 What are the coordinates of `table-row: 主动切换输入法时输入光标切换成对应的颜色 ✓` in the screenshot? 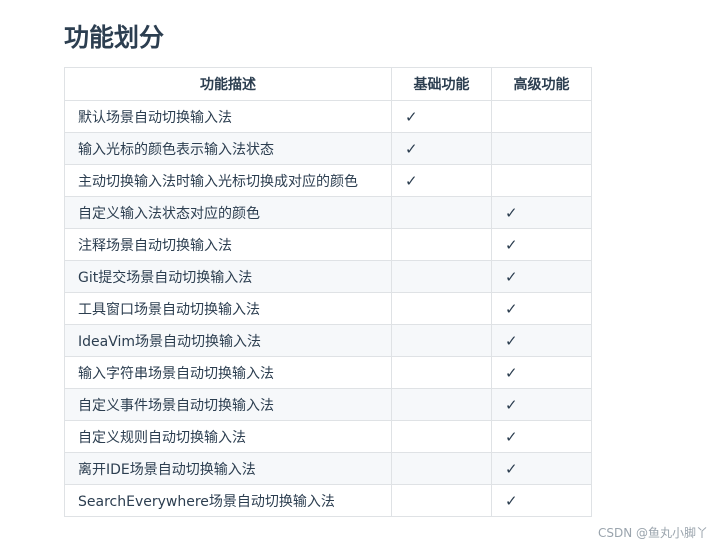 It's located at (328, 180).